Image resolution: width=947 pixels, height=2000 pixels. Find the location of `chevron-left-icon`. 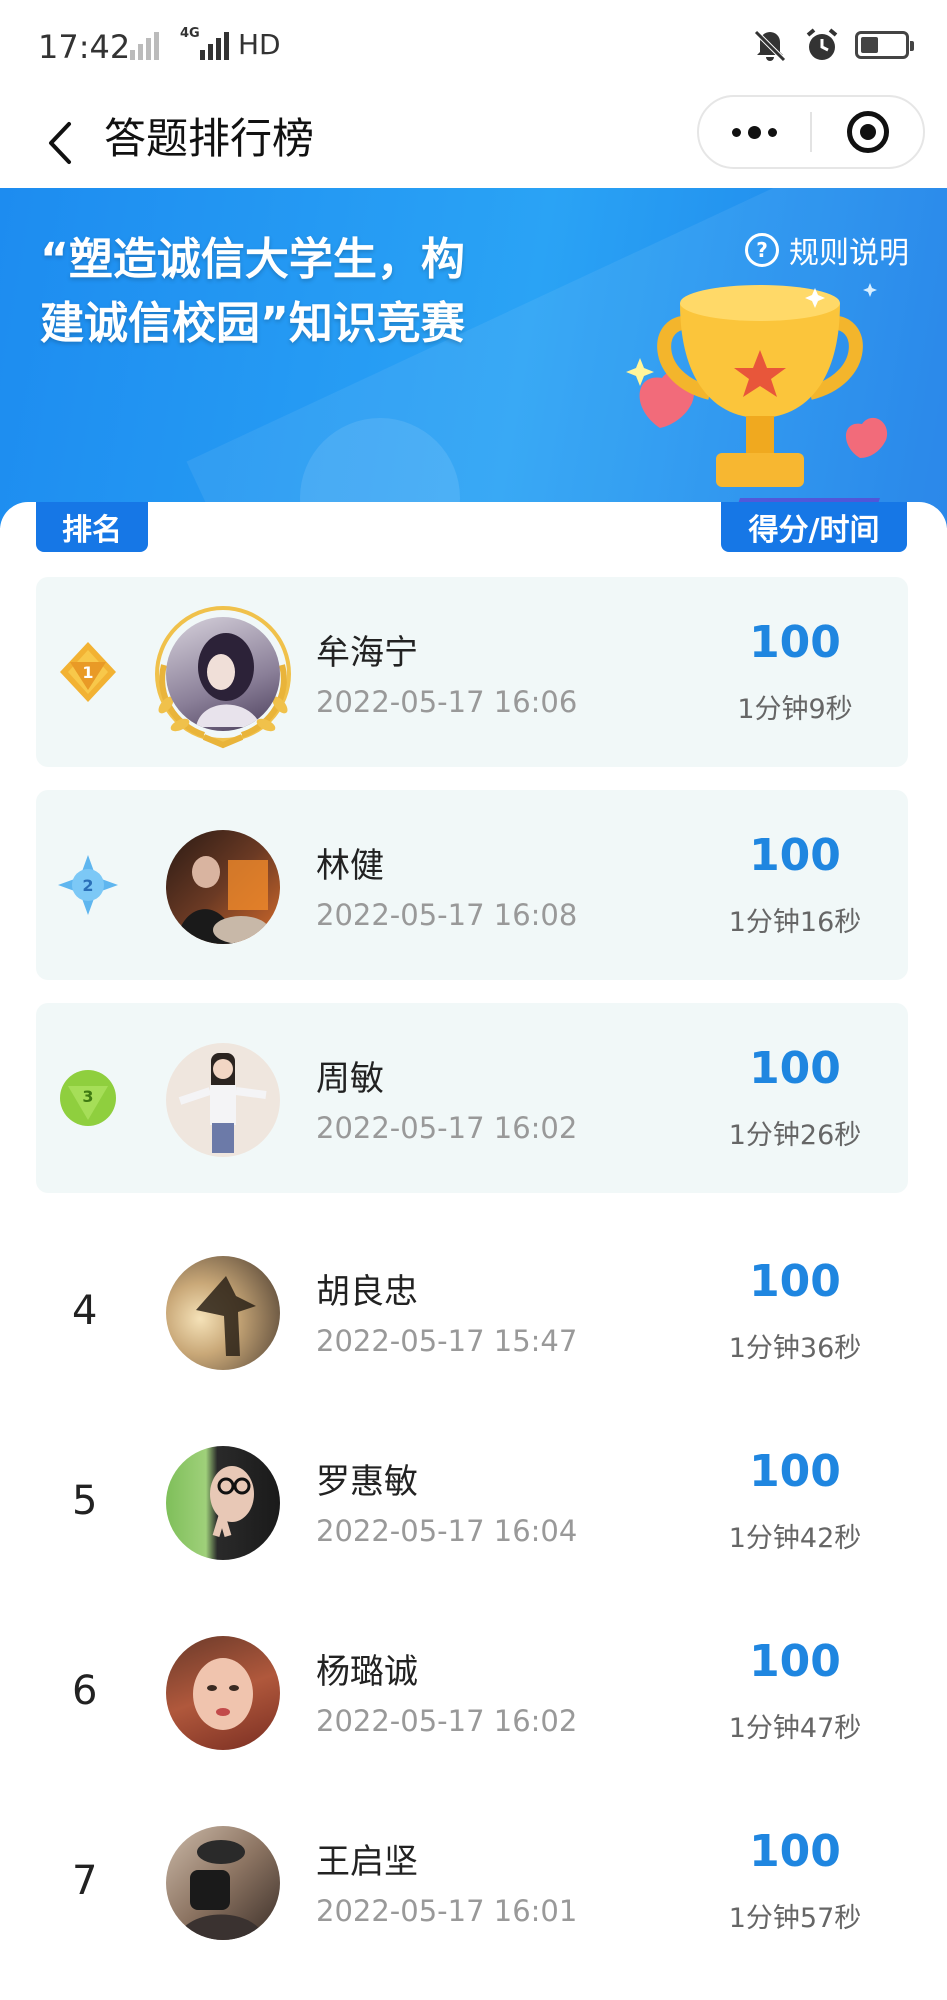

chevron-left-icon is located at coordinates (60, 143).